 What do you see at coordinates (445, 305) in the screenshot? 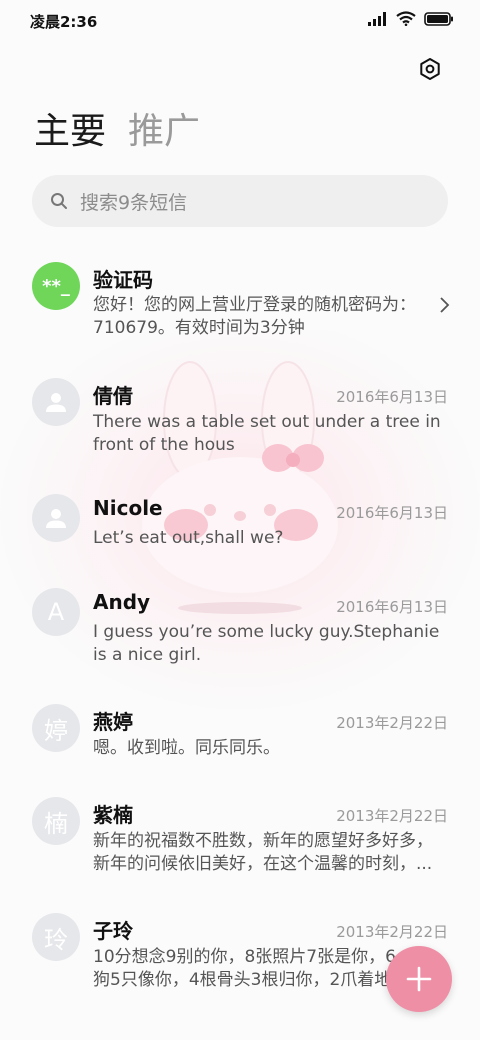
I see `chevron-right-icon` at bounding box center [445, 305].